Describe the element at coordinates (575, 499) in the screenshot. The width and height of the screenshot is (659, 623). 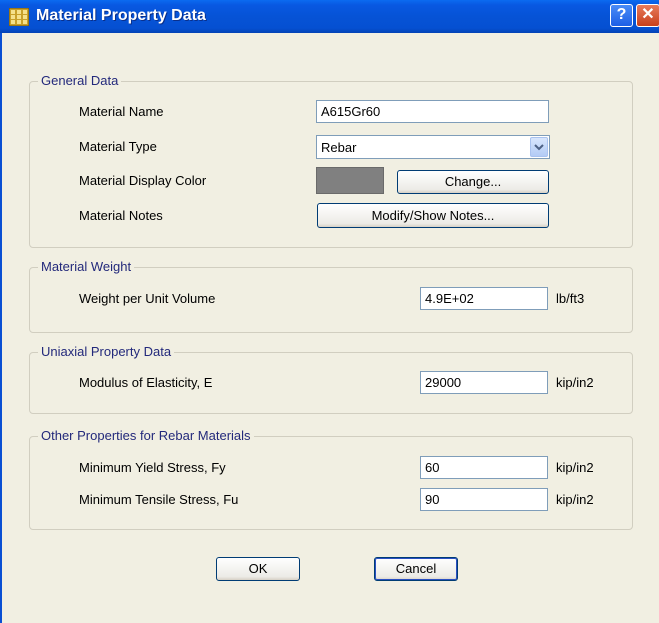
I see `tensile-stress-unit: kip/in2` at that location.